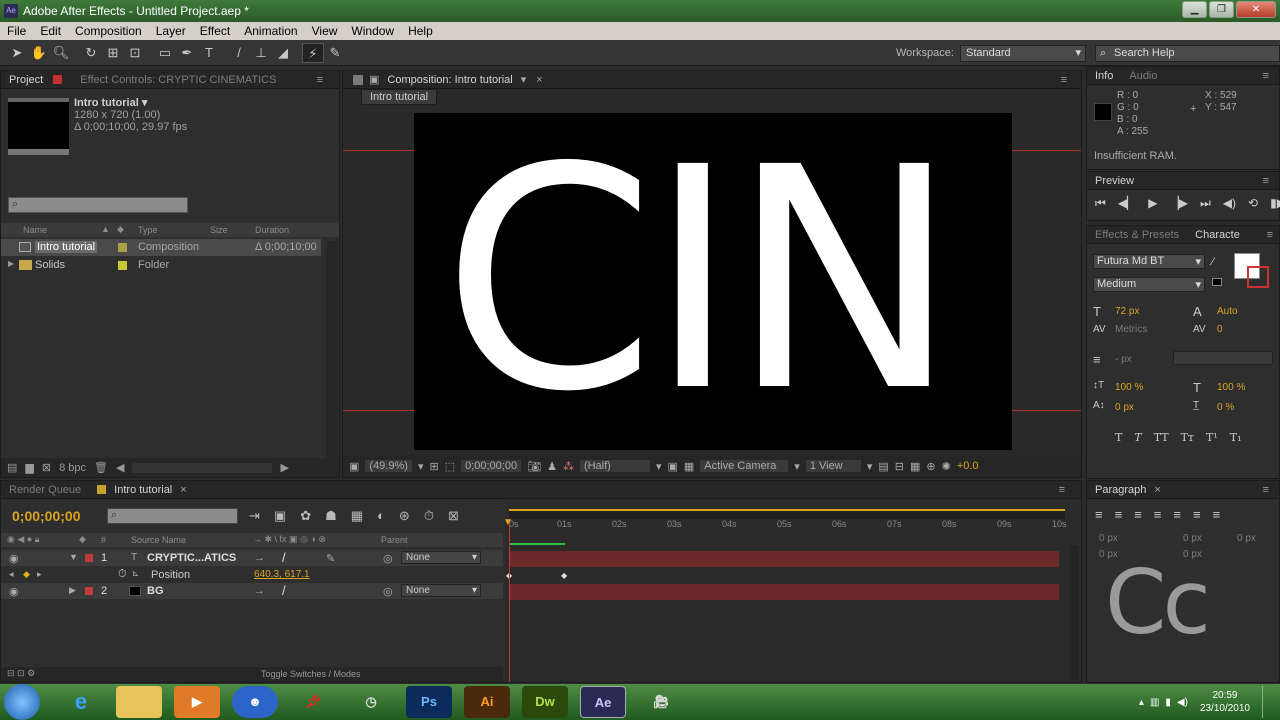 This screenshot has height=720, width=1280. Describe the element at coordinates (1192, 538) in the screenshot. I see `indent-right-value: 0 px` at that location.